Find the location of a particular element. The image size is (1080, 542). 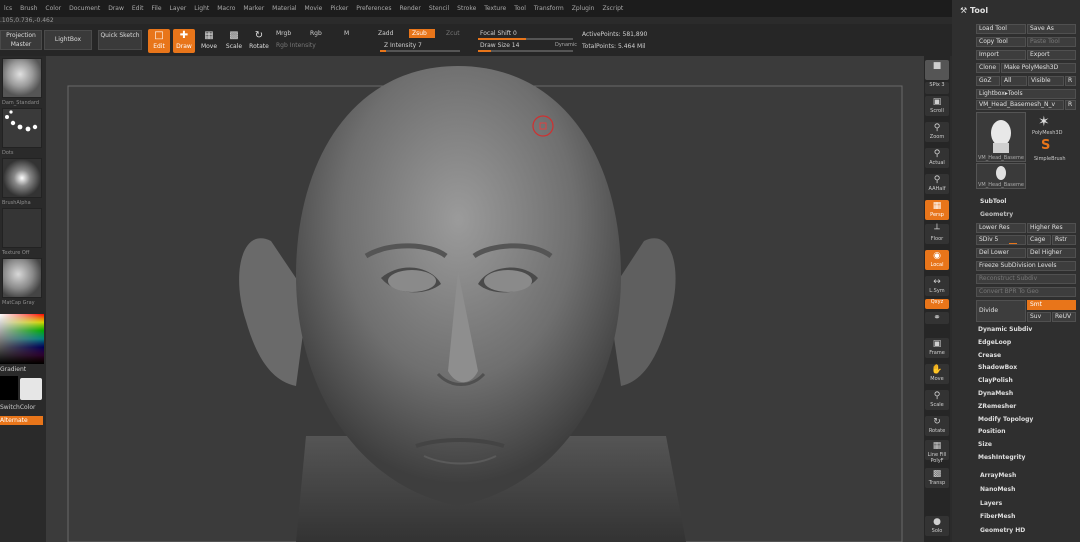

aahalf-button: ⚲ AAHalf is located at coordinates (937, 184).